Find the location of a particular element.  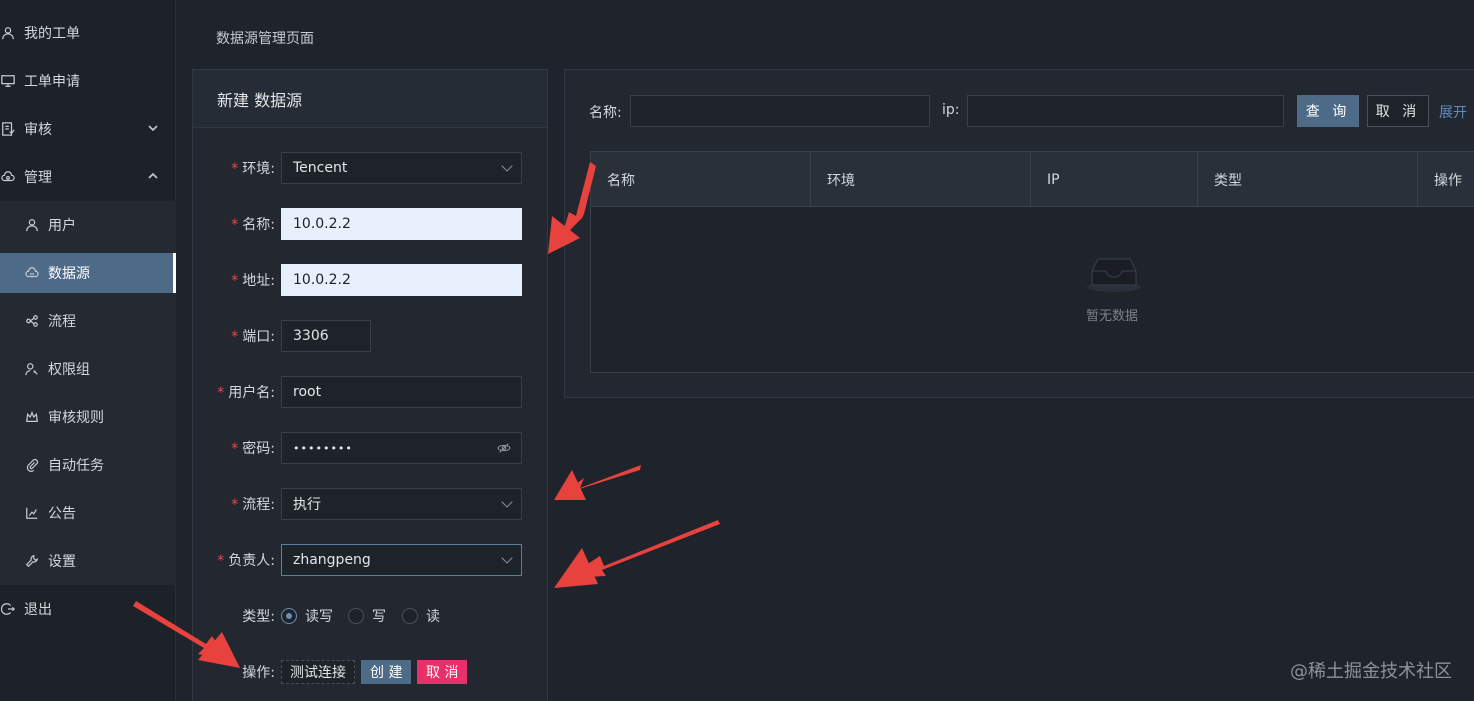

test-connection-button: 测试连接 is located at coordinates (318, 672).